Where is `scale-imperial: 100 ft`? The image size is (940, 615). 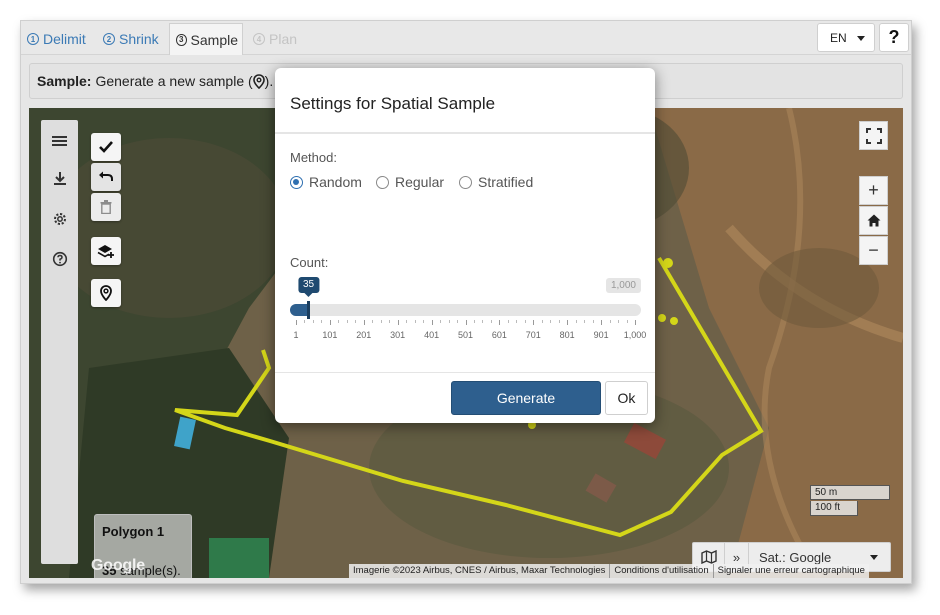 scale-imperial: 100 ft is located at coordinates (834, 508).